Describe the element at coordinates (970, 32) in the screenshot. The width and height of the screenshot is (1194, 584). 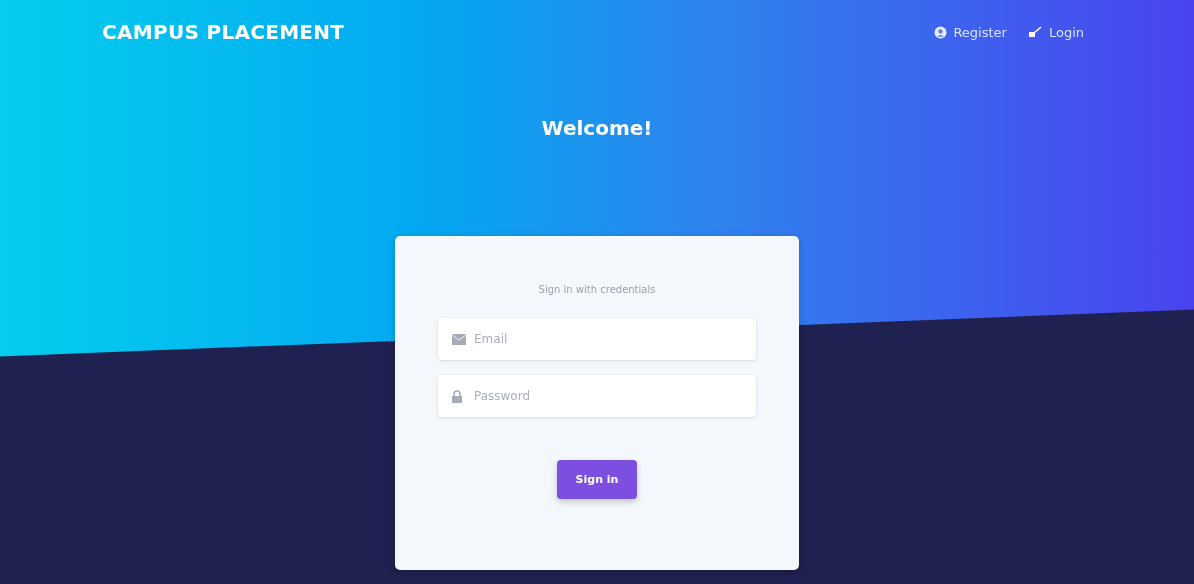
I see `nav-link: Register` at that location.